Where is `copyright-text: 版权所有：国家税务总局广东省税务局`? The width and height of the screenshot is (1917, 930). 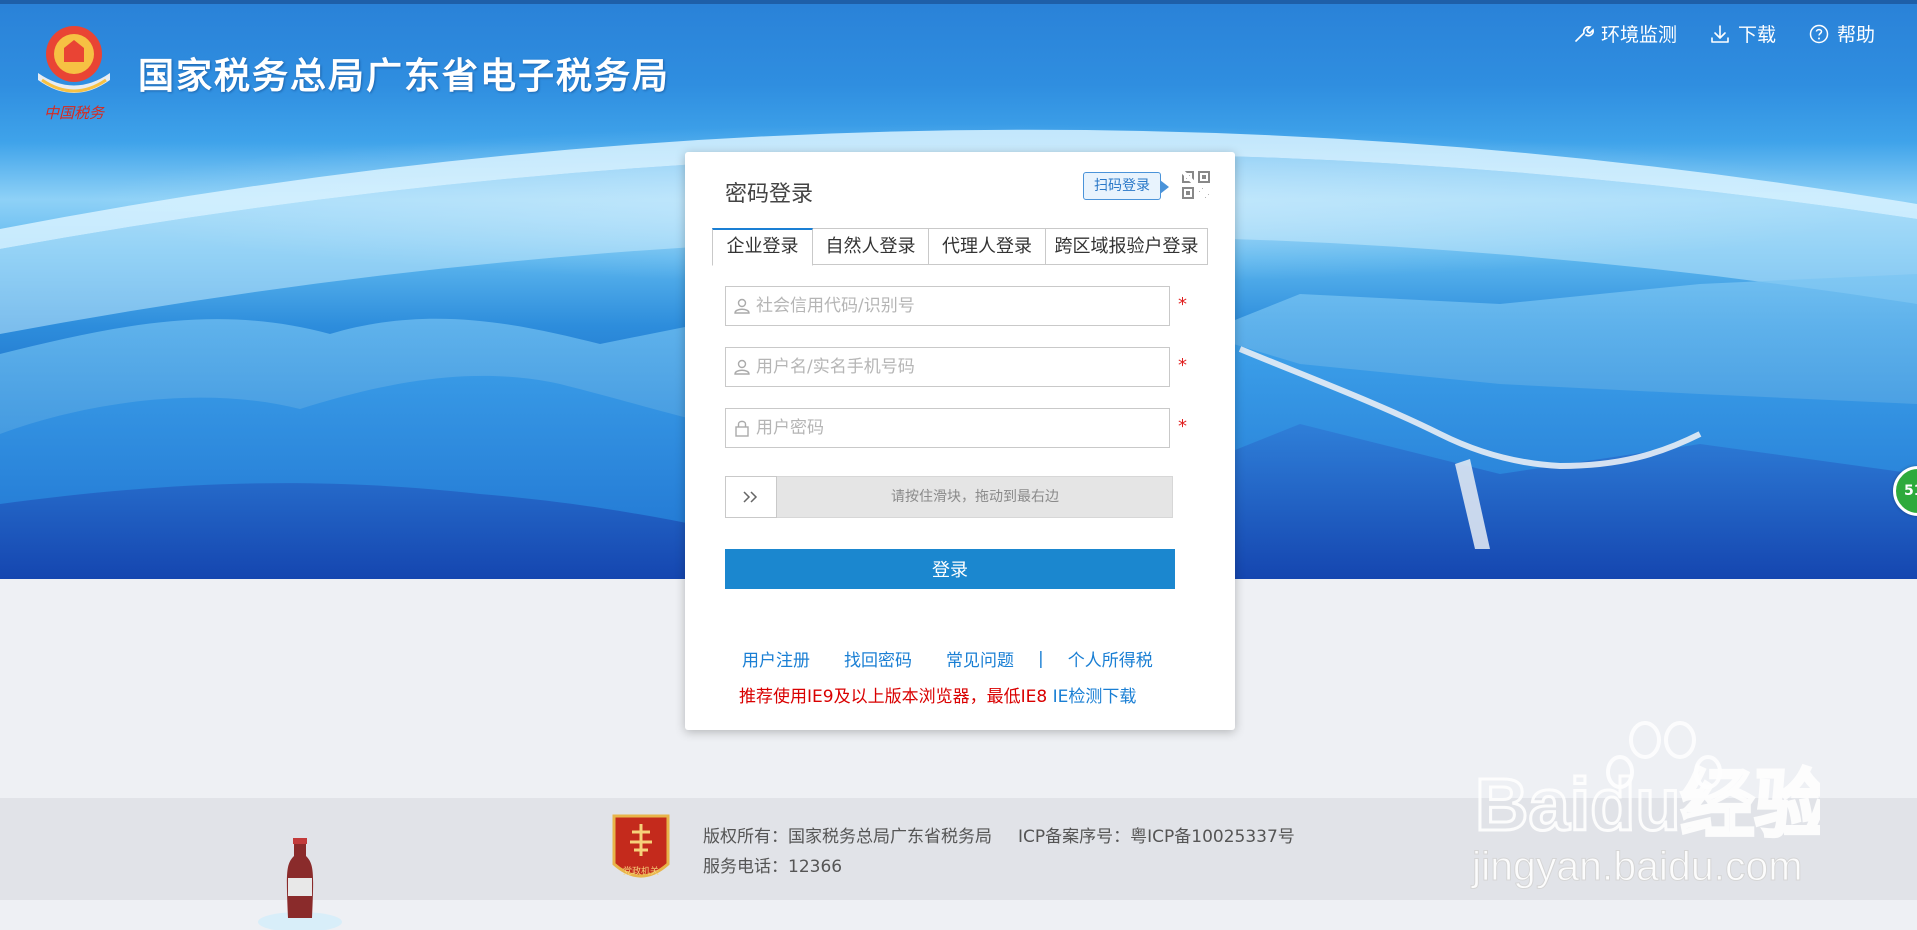
copyright-text: 版权所有：国家税务总局广东省税务局 is located at coordinates (847, 837).